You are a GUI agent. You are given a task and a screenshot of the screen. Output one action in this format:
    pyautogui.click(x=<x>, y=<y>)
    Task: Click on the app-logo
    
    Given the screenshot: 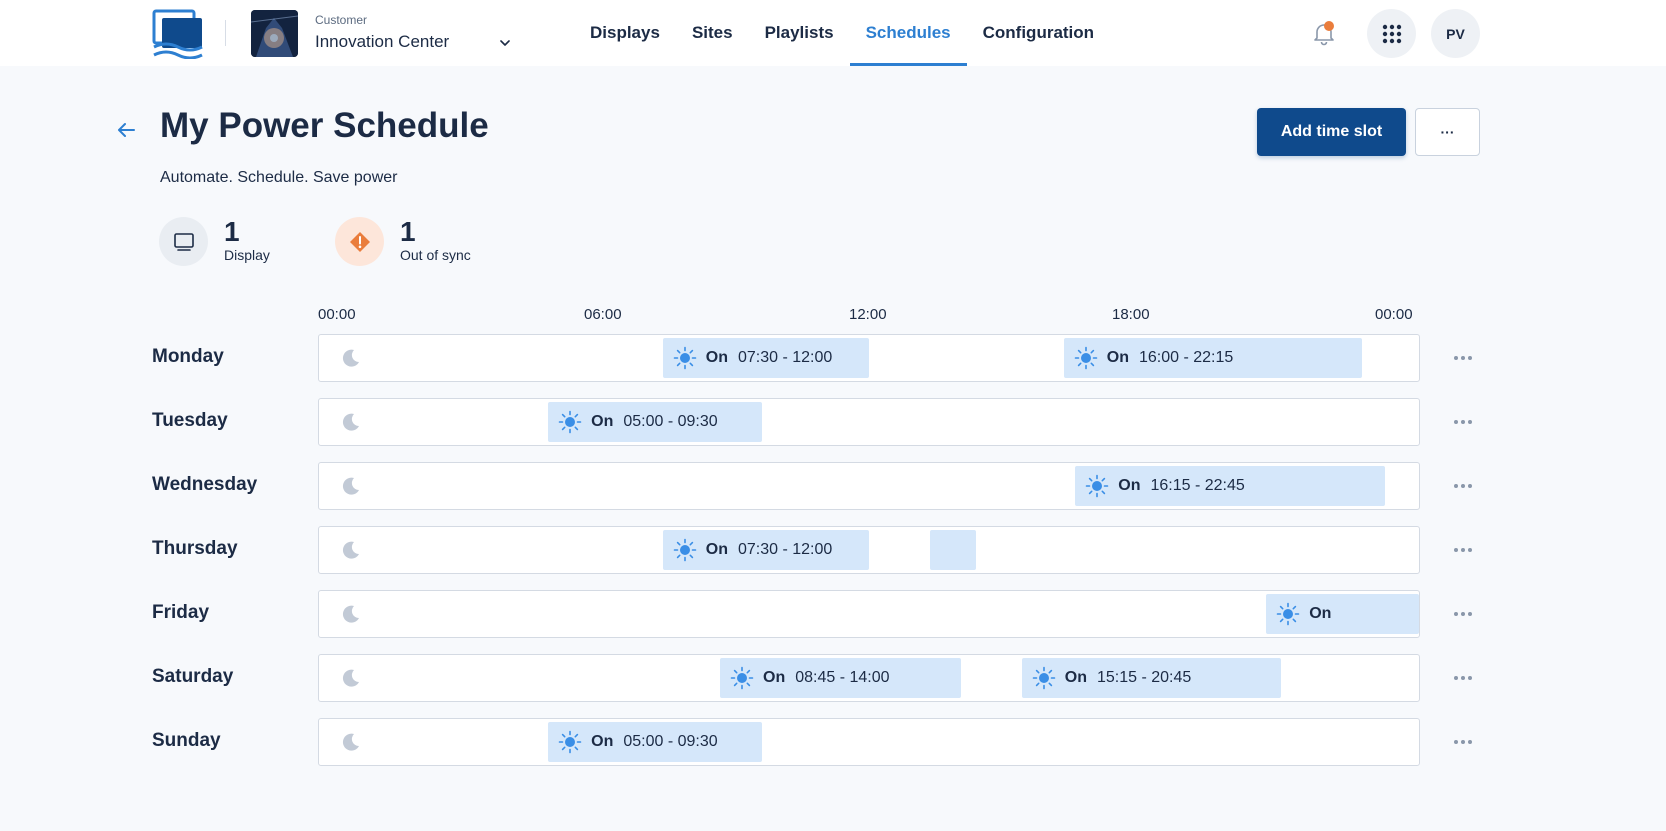 What is the action you would take?
    pyautogui.click(x=178, y=34)
    